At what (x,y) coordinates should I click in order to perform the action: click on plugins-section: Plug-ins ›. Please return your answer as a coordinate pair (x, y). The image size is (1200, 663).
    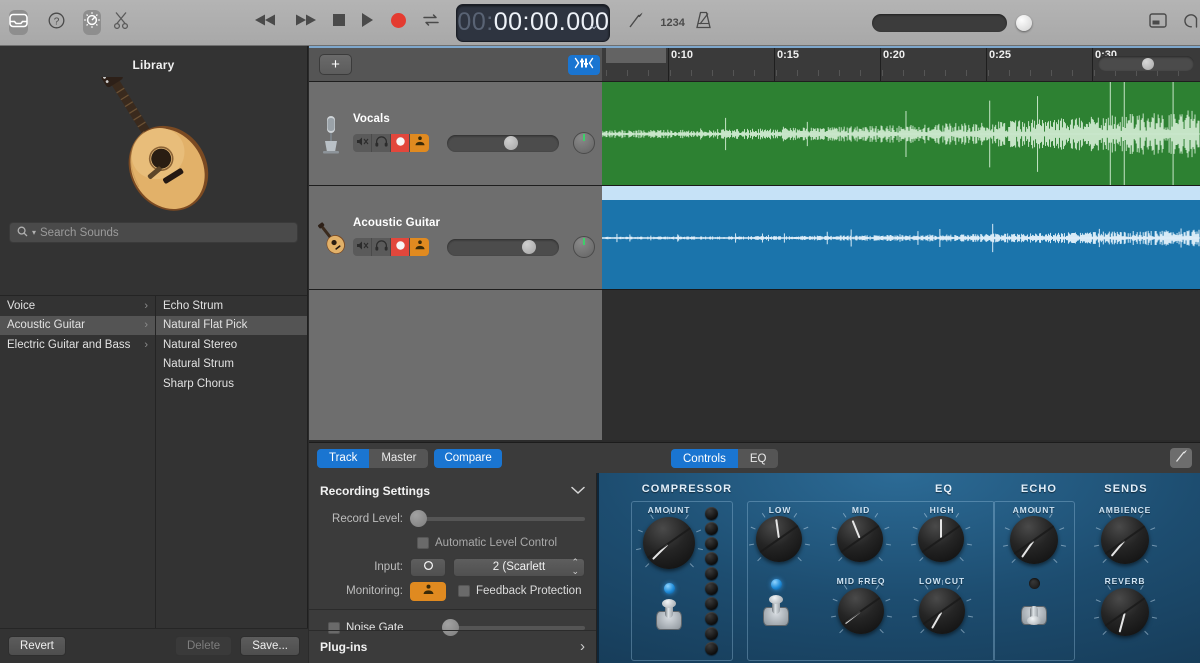
    Looking at the image, I should click on (452, 646).